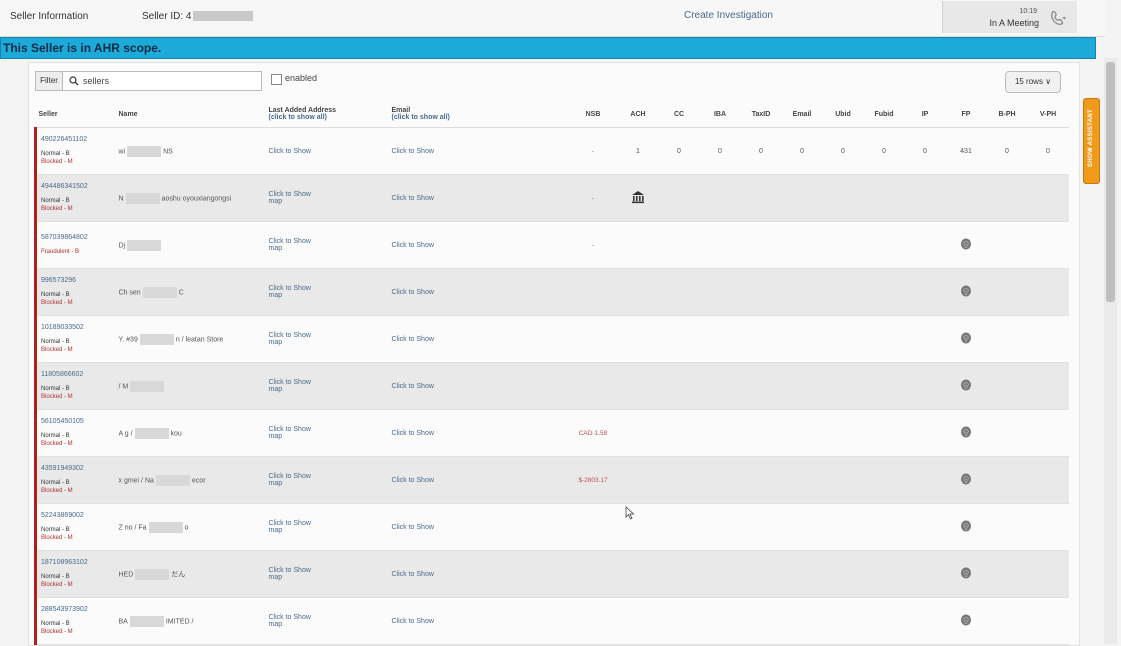 This screenshot has height=646, width=1121. What do you see at coordinates (77, 186) in the screenshot?
I see `seller-id-link: 494486341502` at bounding box center [77, 186].